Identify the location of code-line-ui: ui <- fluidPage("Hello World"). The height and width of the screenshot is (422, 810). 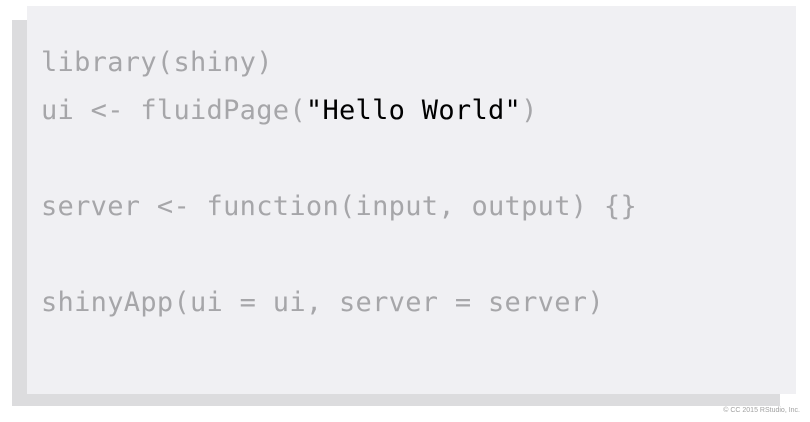
(289, 111).